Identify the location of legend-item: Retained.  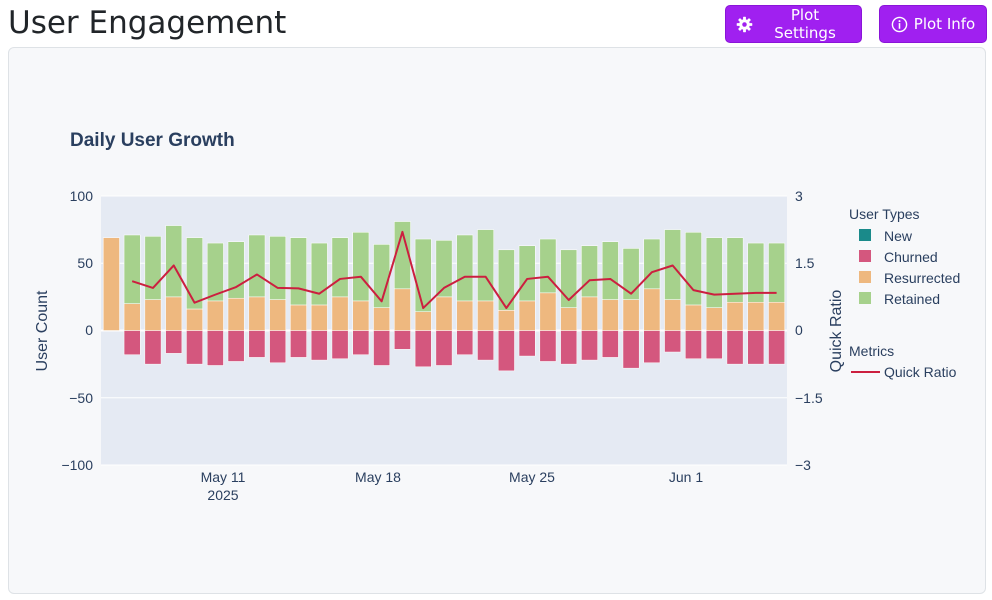
(912, 299).